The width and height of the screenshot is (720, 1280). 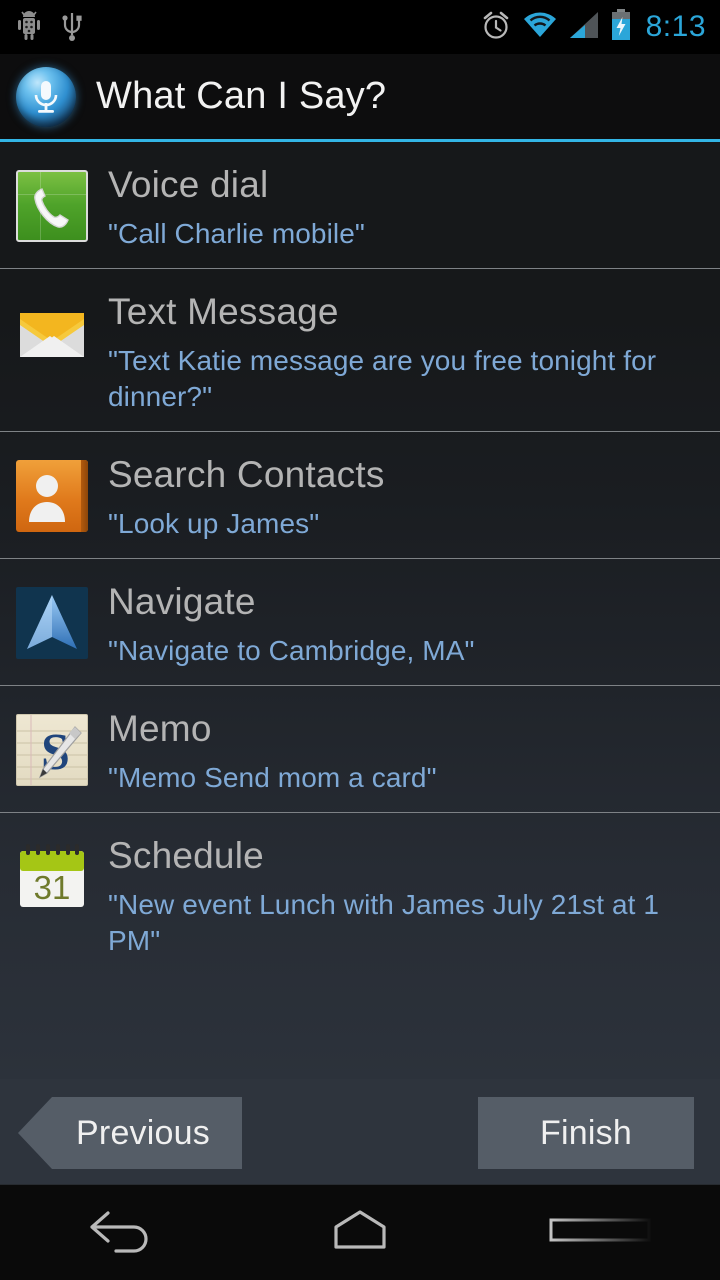 I want to click on page-title: What Can I Say?, so click(x=241, y=96).